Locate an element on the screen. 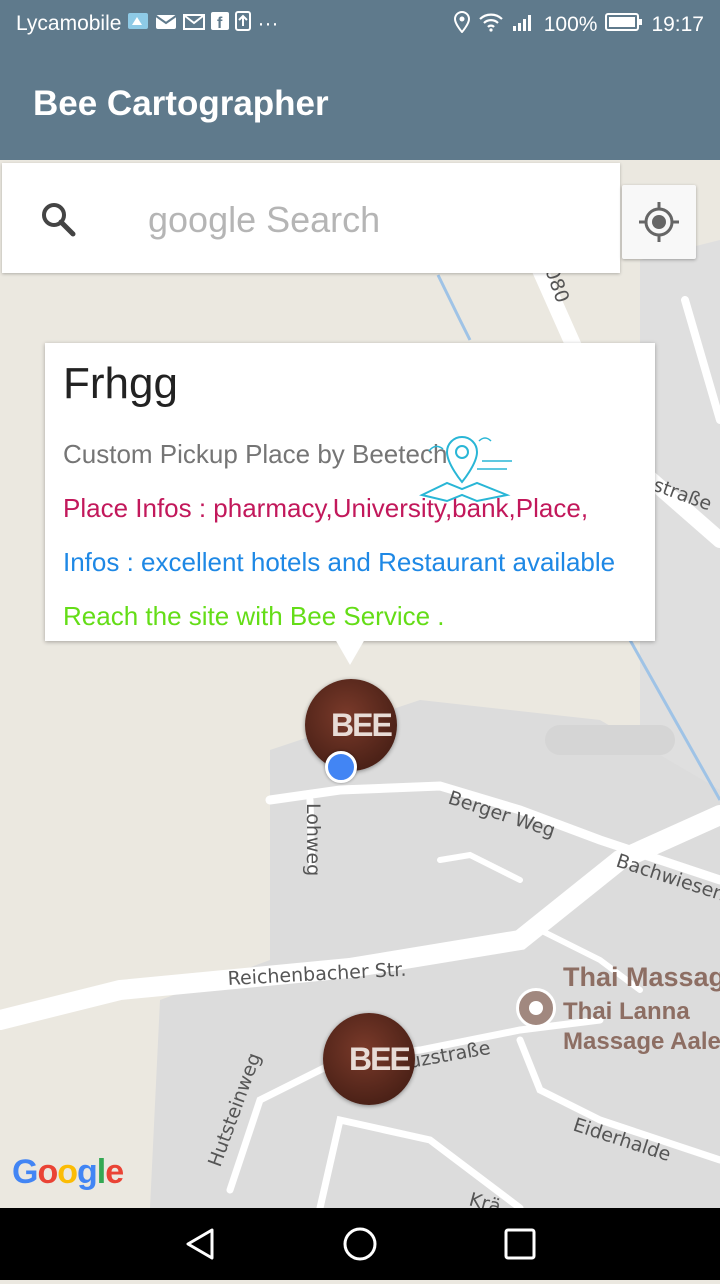 The height and width of the screenshot is (1284, 720). home-button is located at coordinates (360, 1244).